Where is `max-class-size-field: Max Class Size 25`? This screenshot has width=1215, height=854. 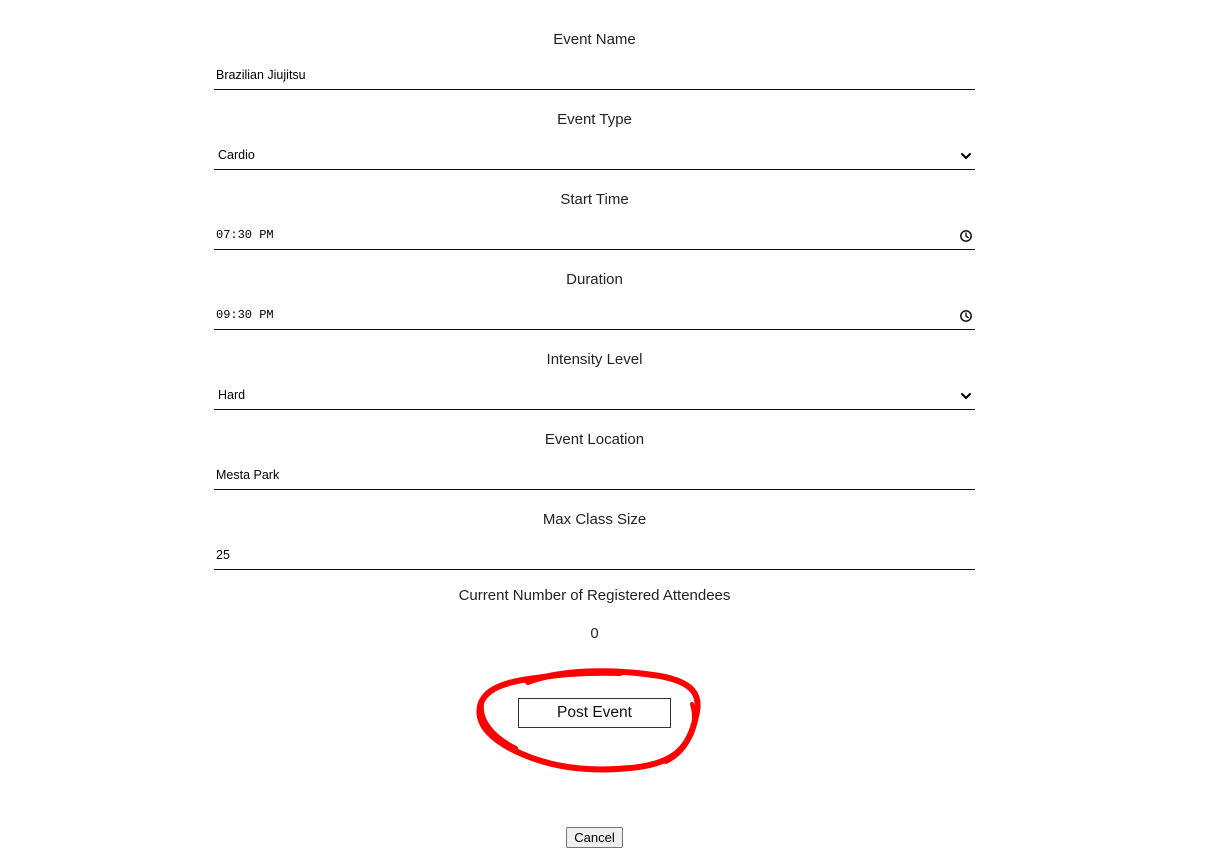
max-class-size-field: Max Class Size 25 is located at coordinates (594, 525).